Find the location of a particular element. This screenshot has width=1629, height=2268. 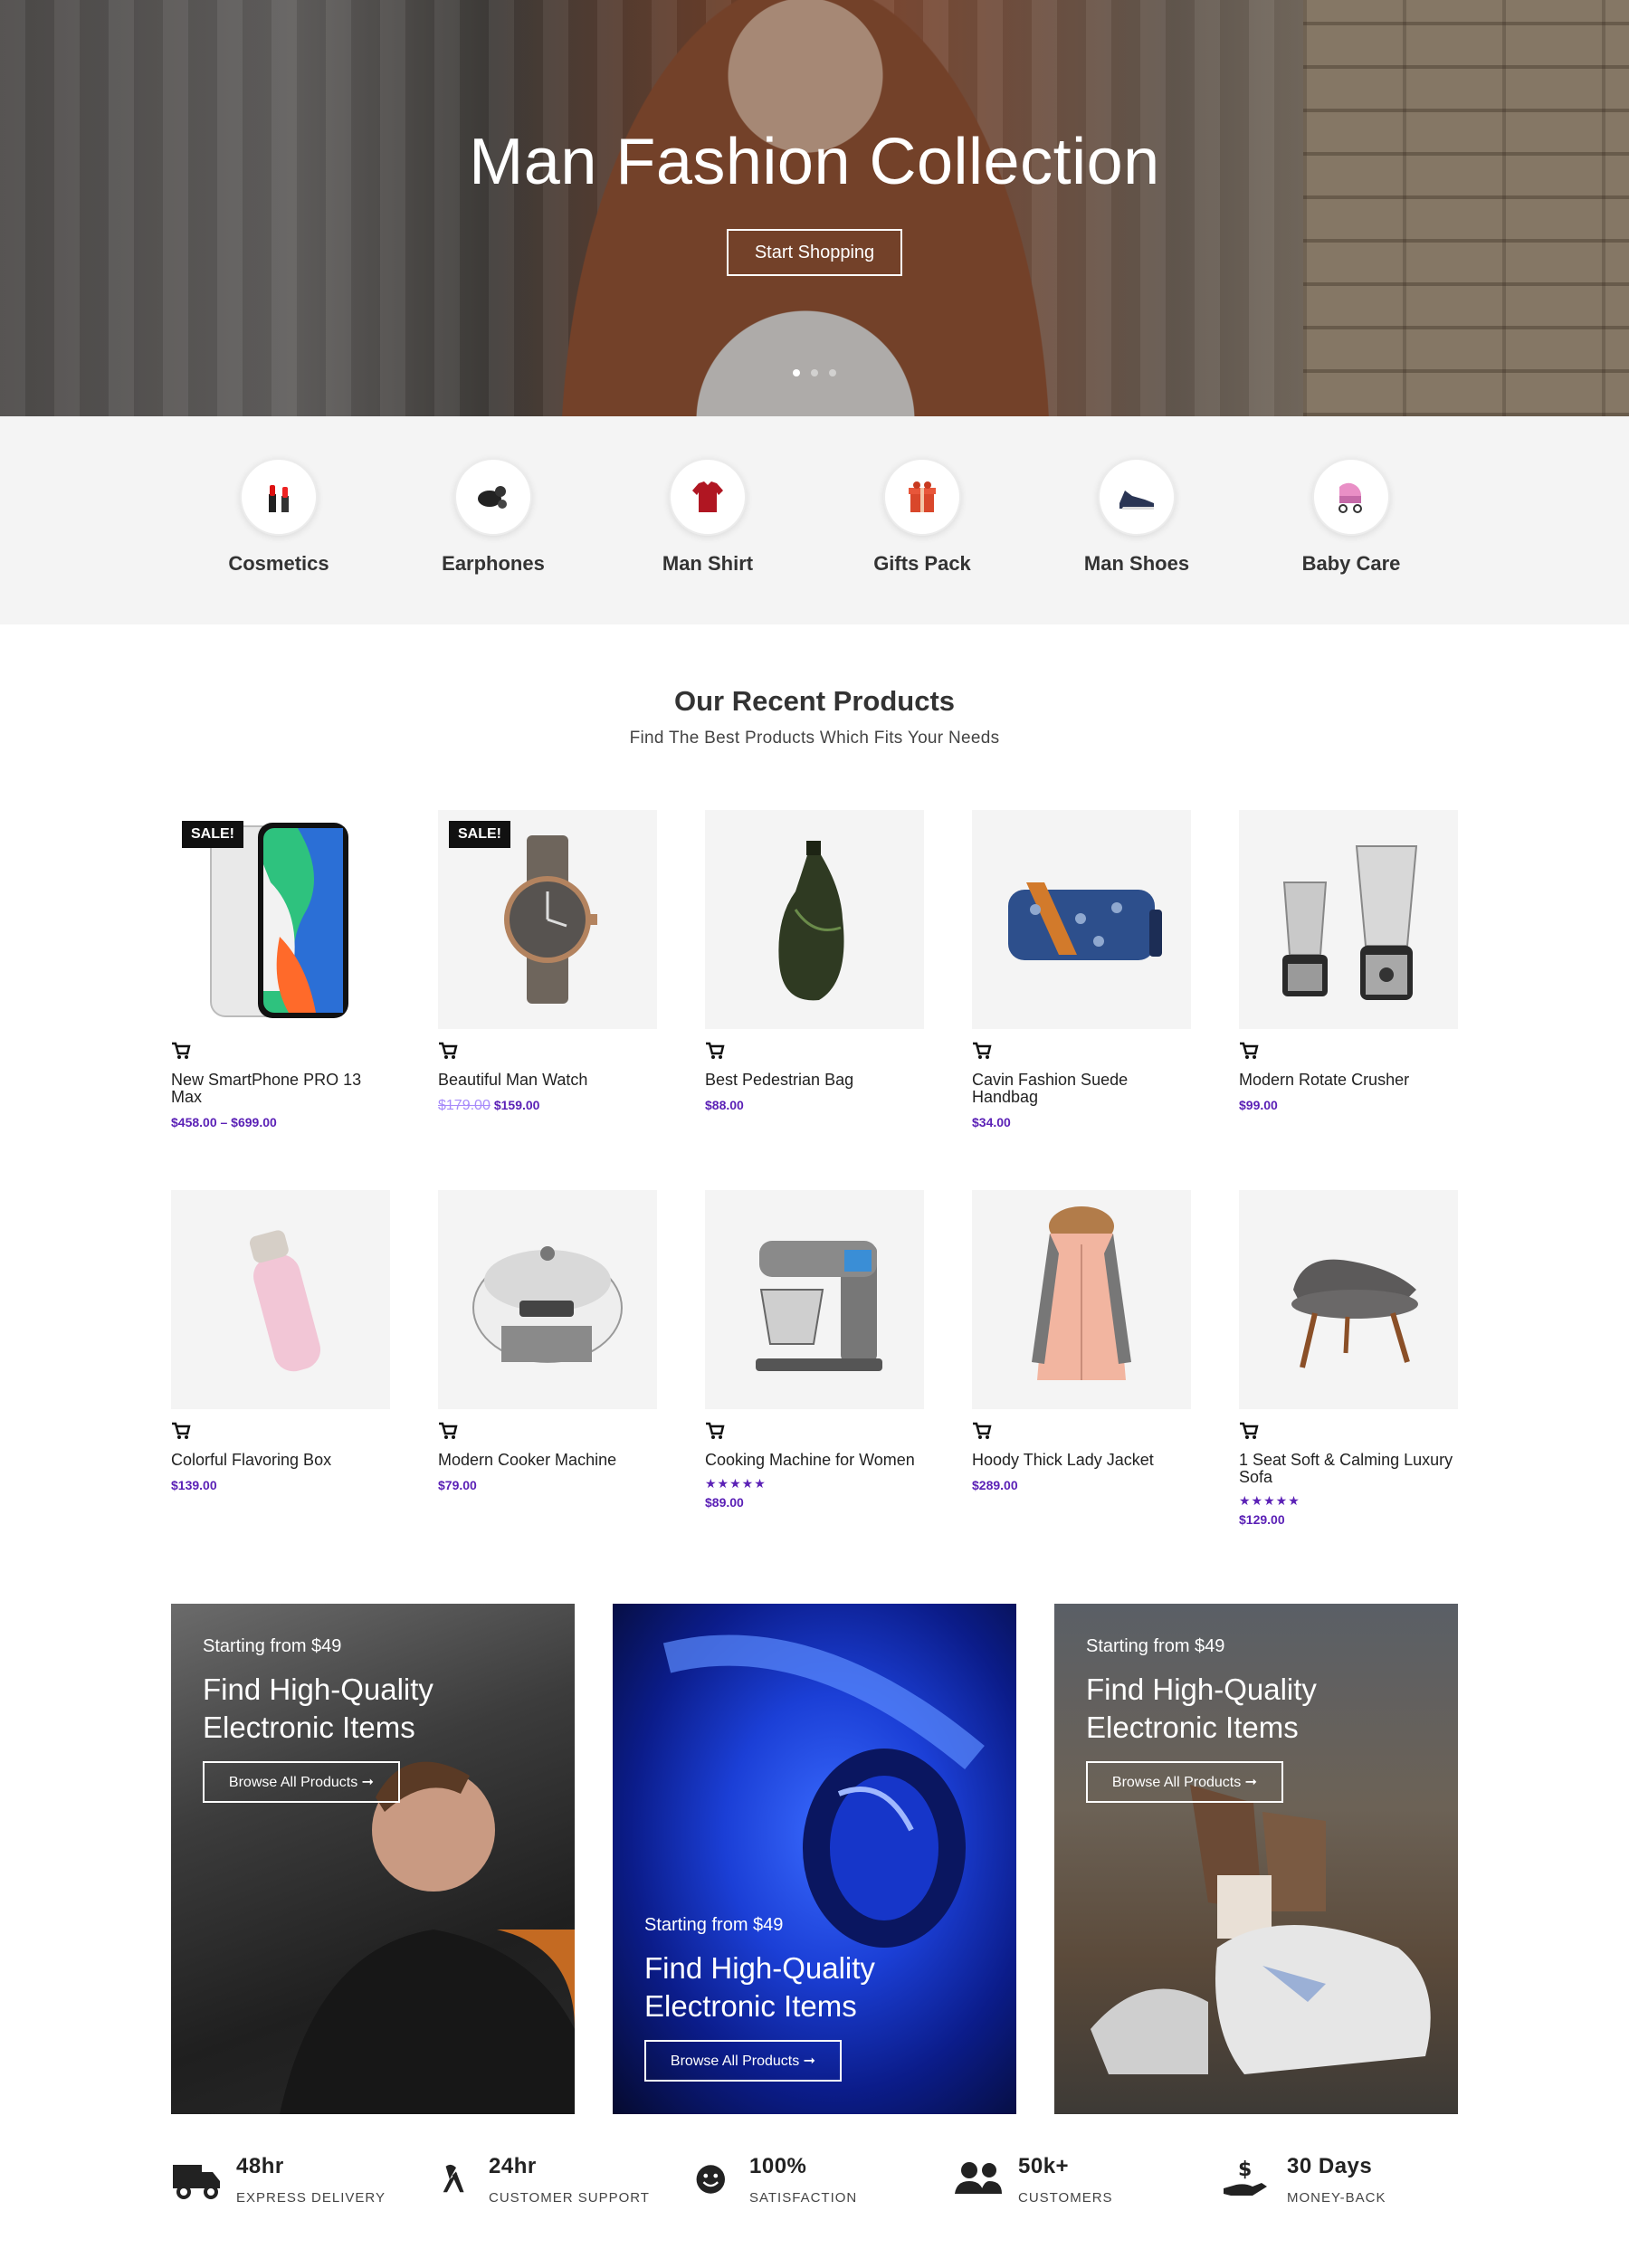

product-image-smartphone: SALE! is located at coordinates (281, 920).